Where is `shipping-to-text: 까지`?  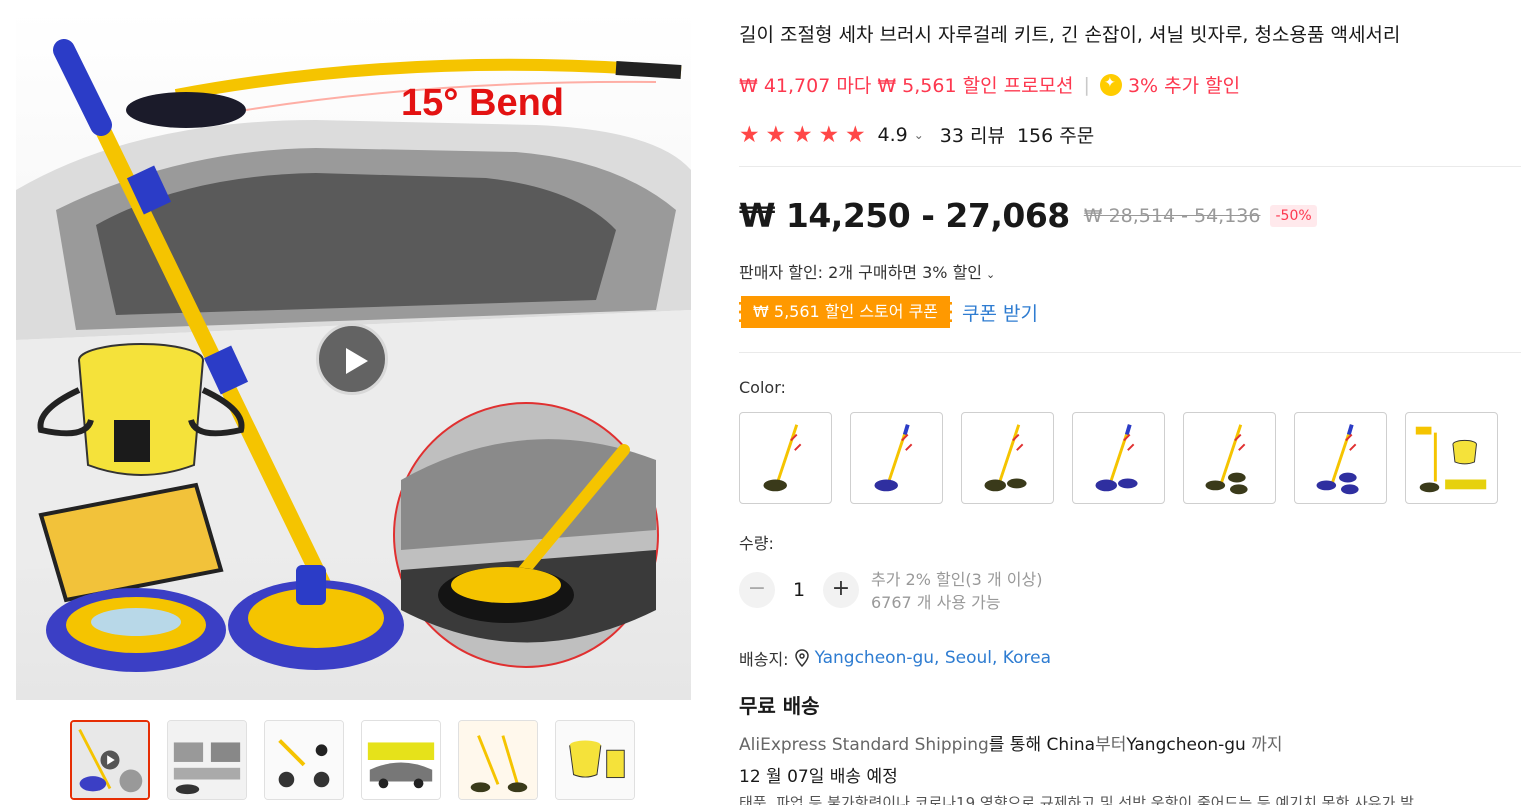
shipping-to-text: 까지 is located at coordinates (1267, 745).